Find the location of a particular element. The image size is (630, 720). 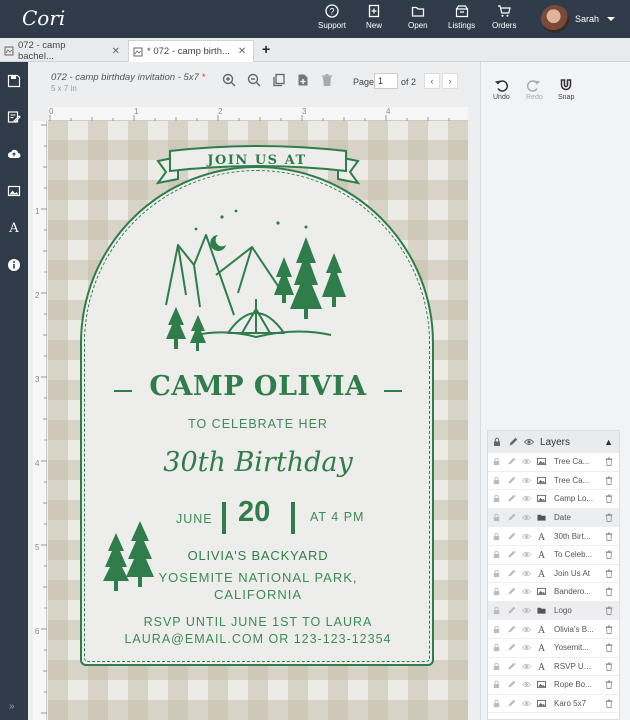

date-day: 20 is located at coordinates (254, 512).